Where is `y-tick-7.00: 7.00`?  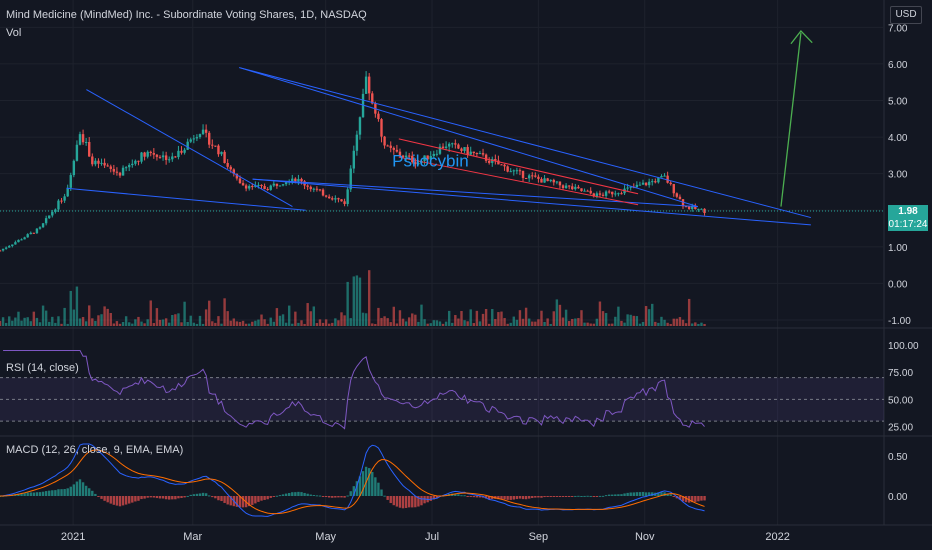
y-tick-7.00: 7.00 is located at coordinates (898, 28).